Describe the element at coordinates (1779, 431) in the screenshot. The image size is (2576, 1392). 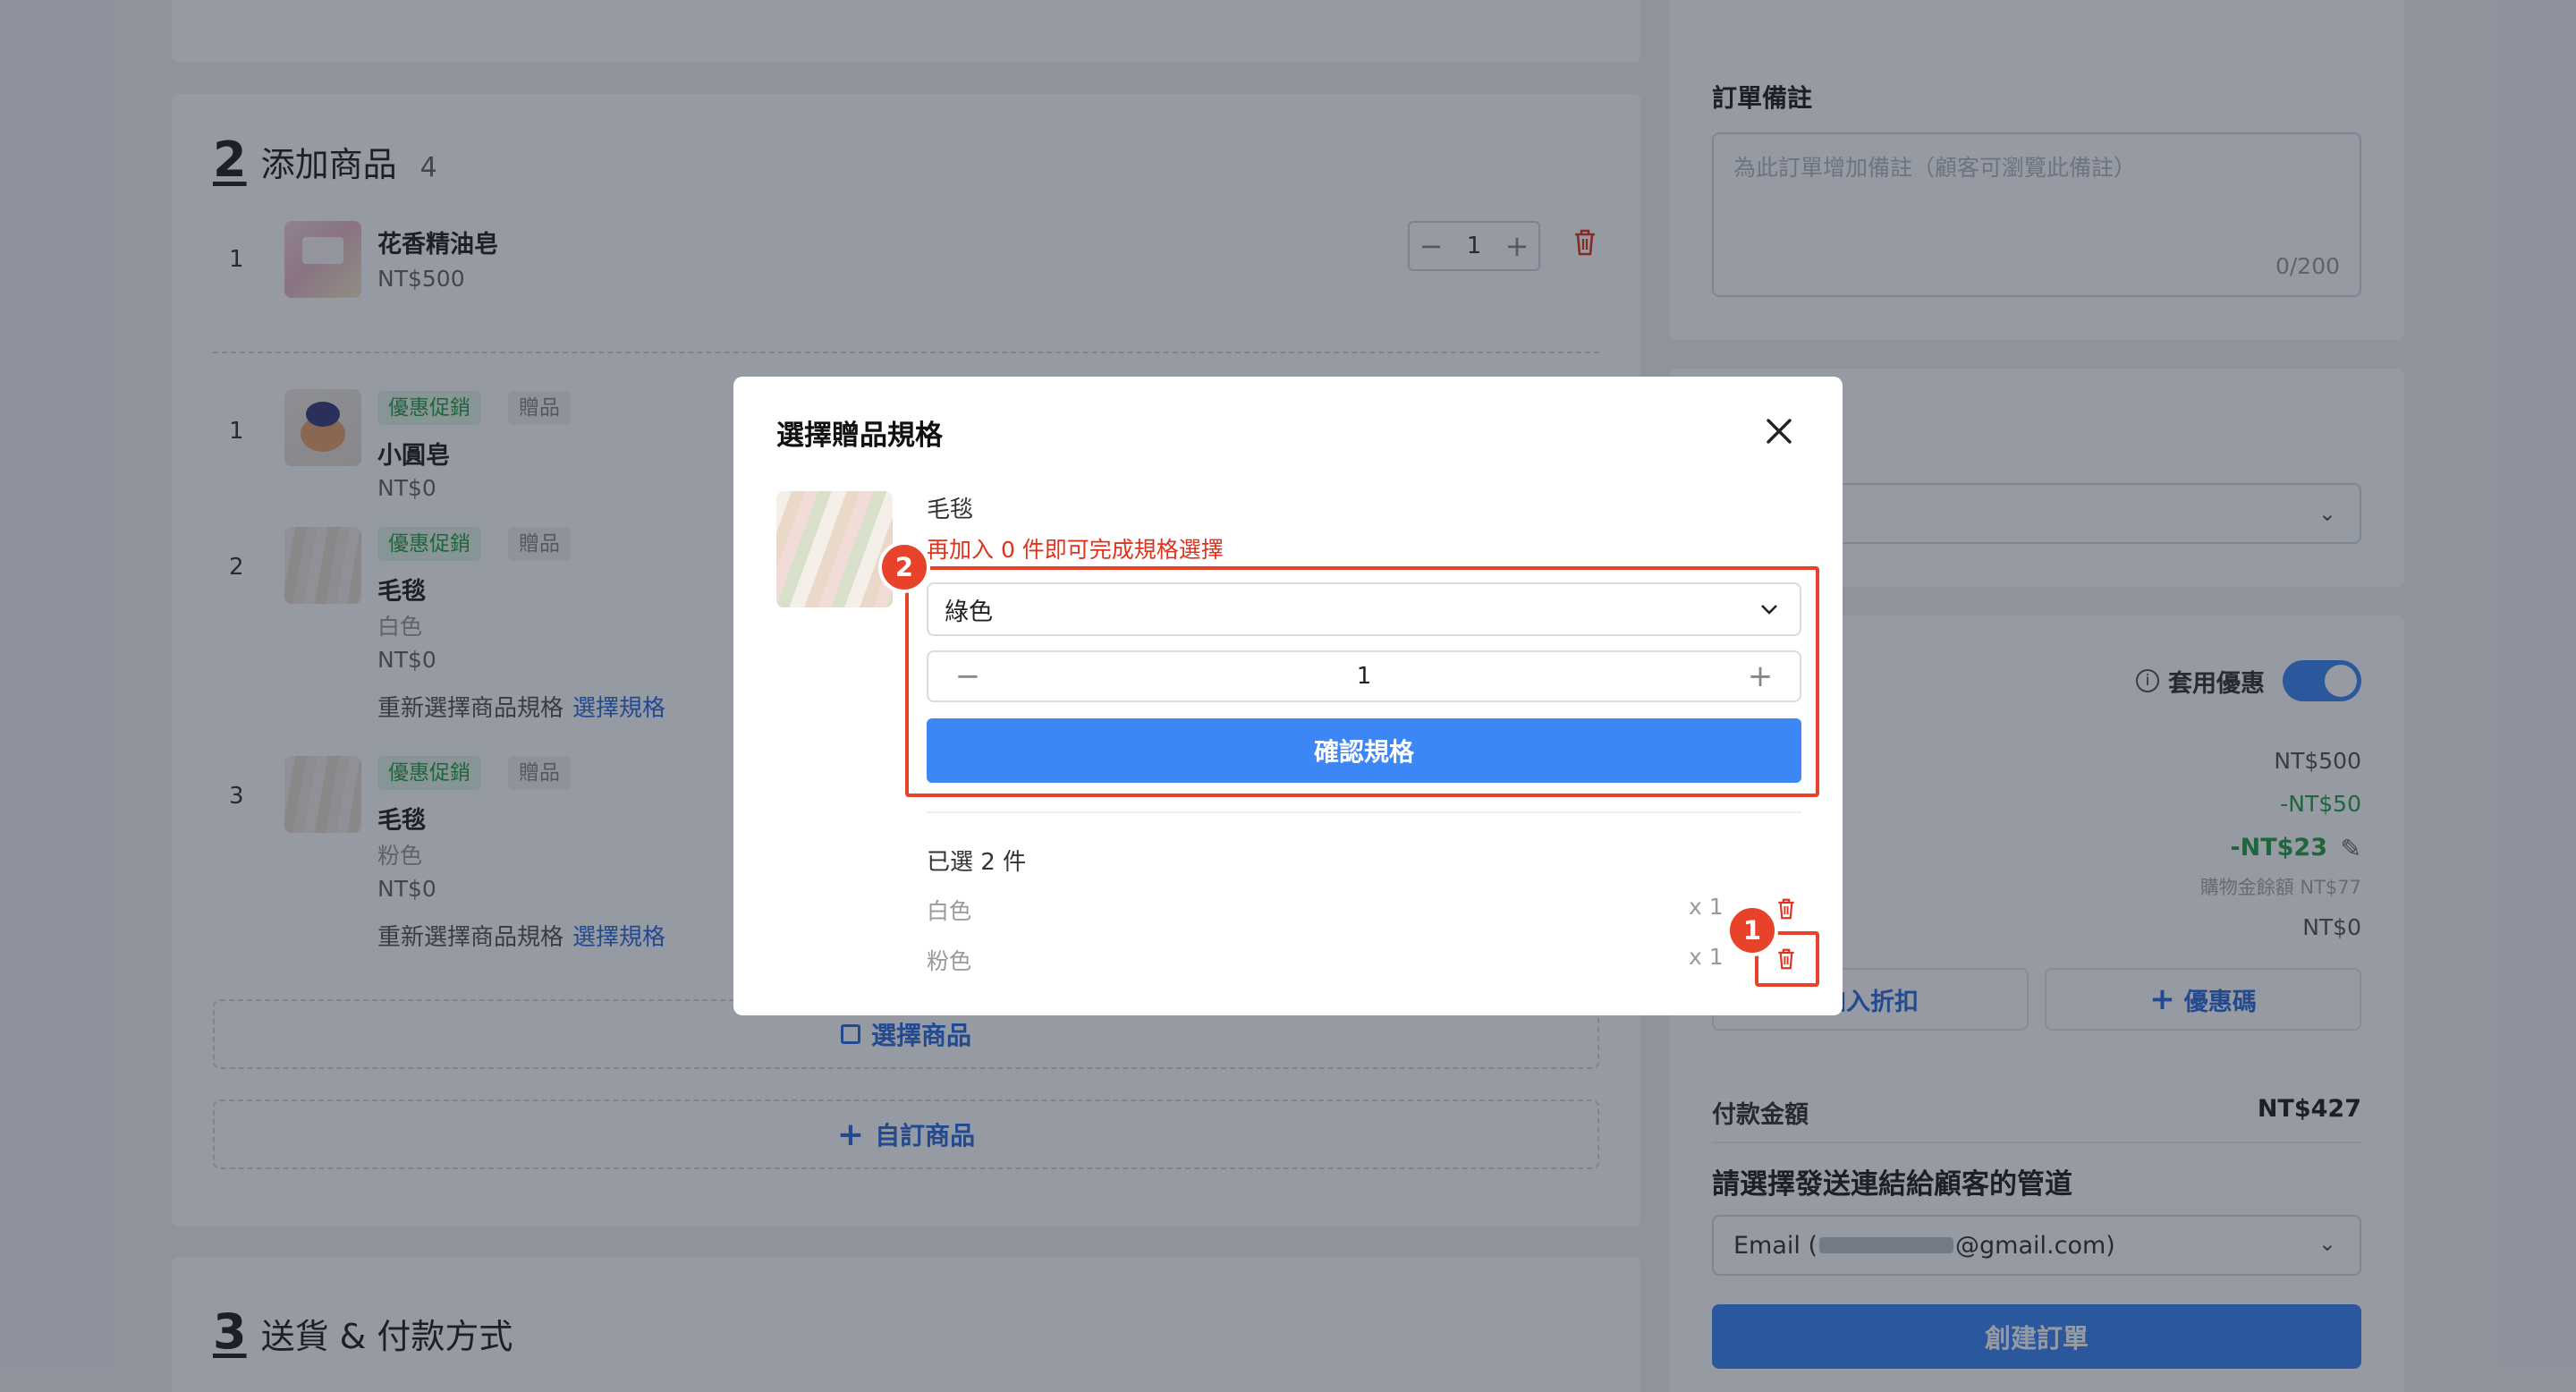
I see `close-icon` at that location.